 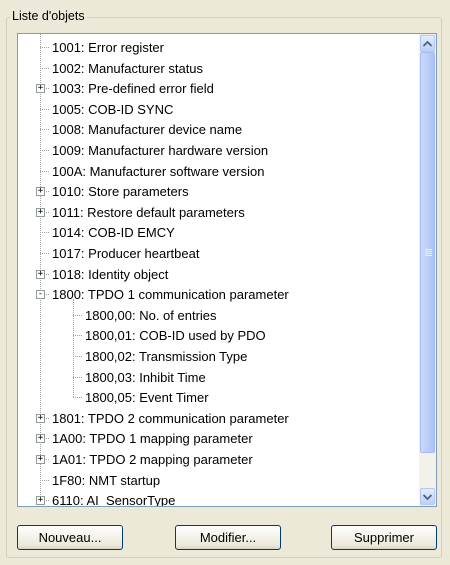 What do you see at coordinates (128, 68) in the screenshot?
I see `tree-item-label: 1002: Manufacturer status` at bounding box center [128, 68].